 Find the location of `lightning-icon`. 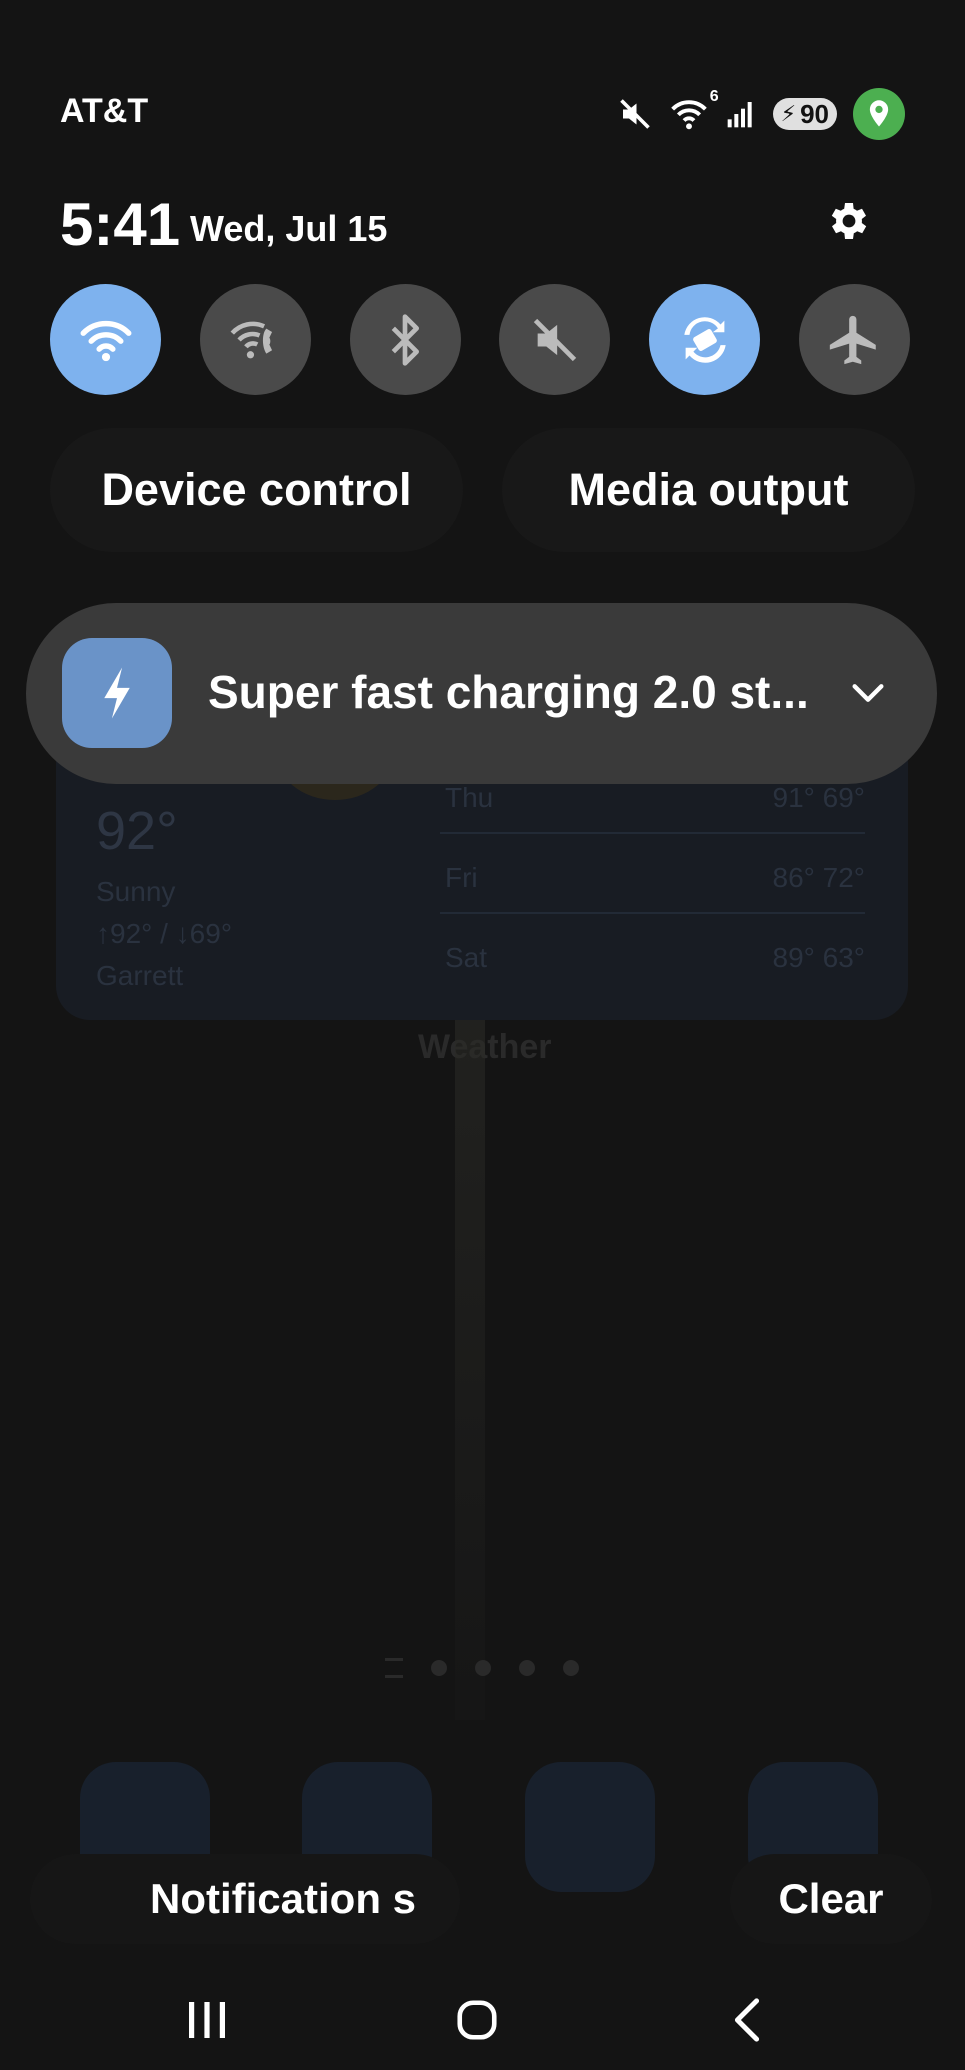

lightning-icon is located at coordinates (117, 693).